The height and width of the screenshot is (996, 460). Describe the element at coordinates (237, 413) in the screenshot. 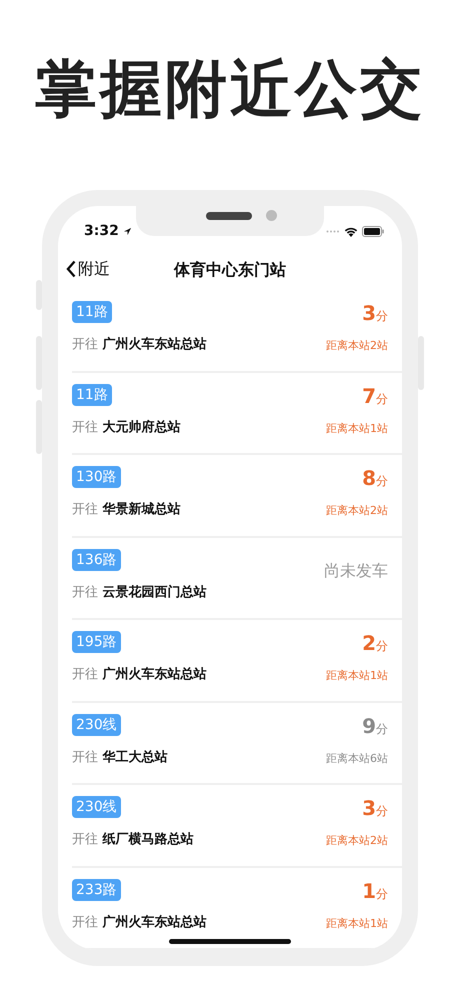

I see `route-row: 11路 开往 大元帅府总站 7分 距离本站1站` at that location.